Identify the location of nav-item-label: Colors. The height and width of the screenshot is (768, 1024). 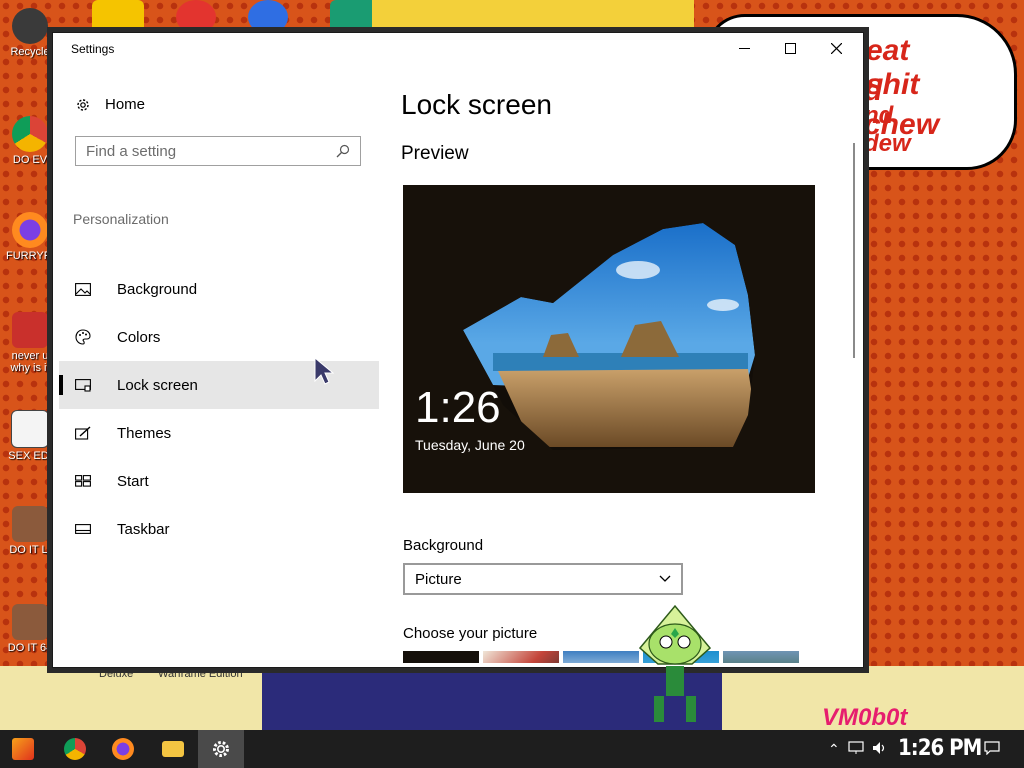
(139, 337).